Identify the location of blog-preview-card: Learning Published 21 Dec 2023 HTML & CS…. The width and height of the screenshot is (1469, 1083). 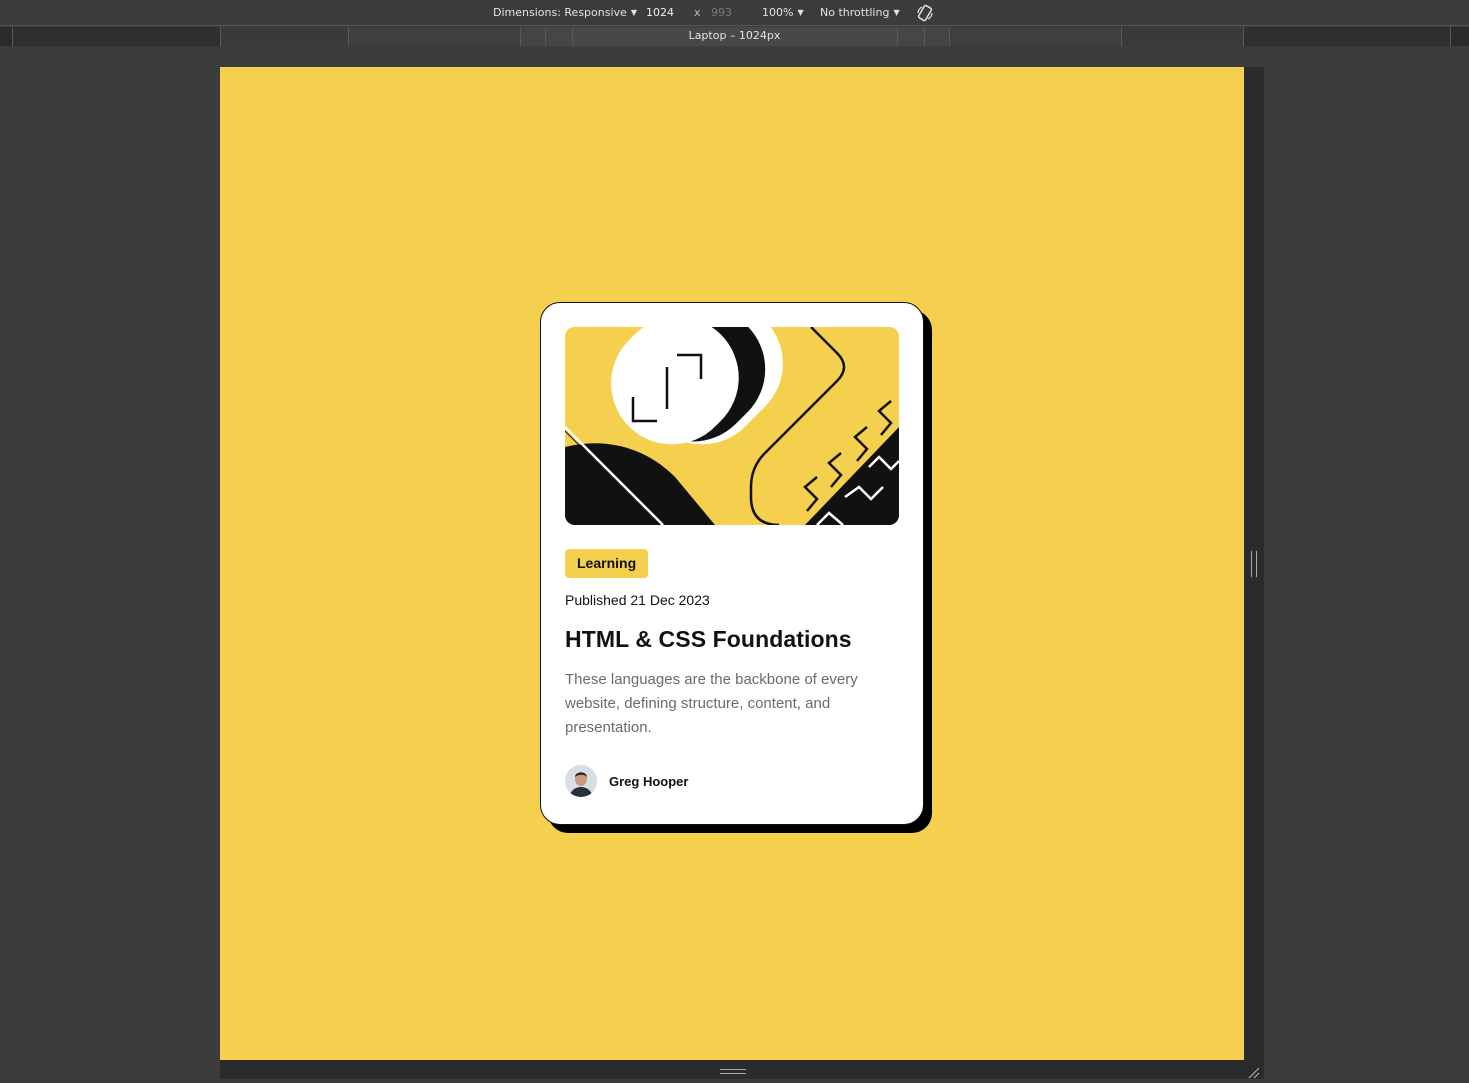
(732, 563).